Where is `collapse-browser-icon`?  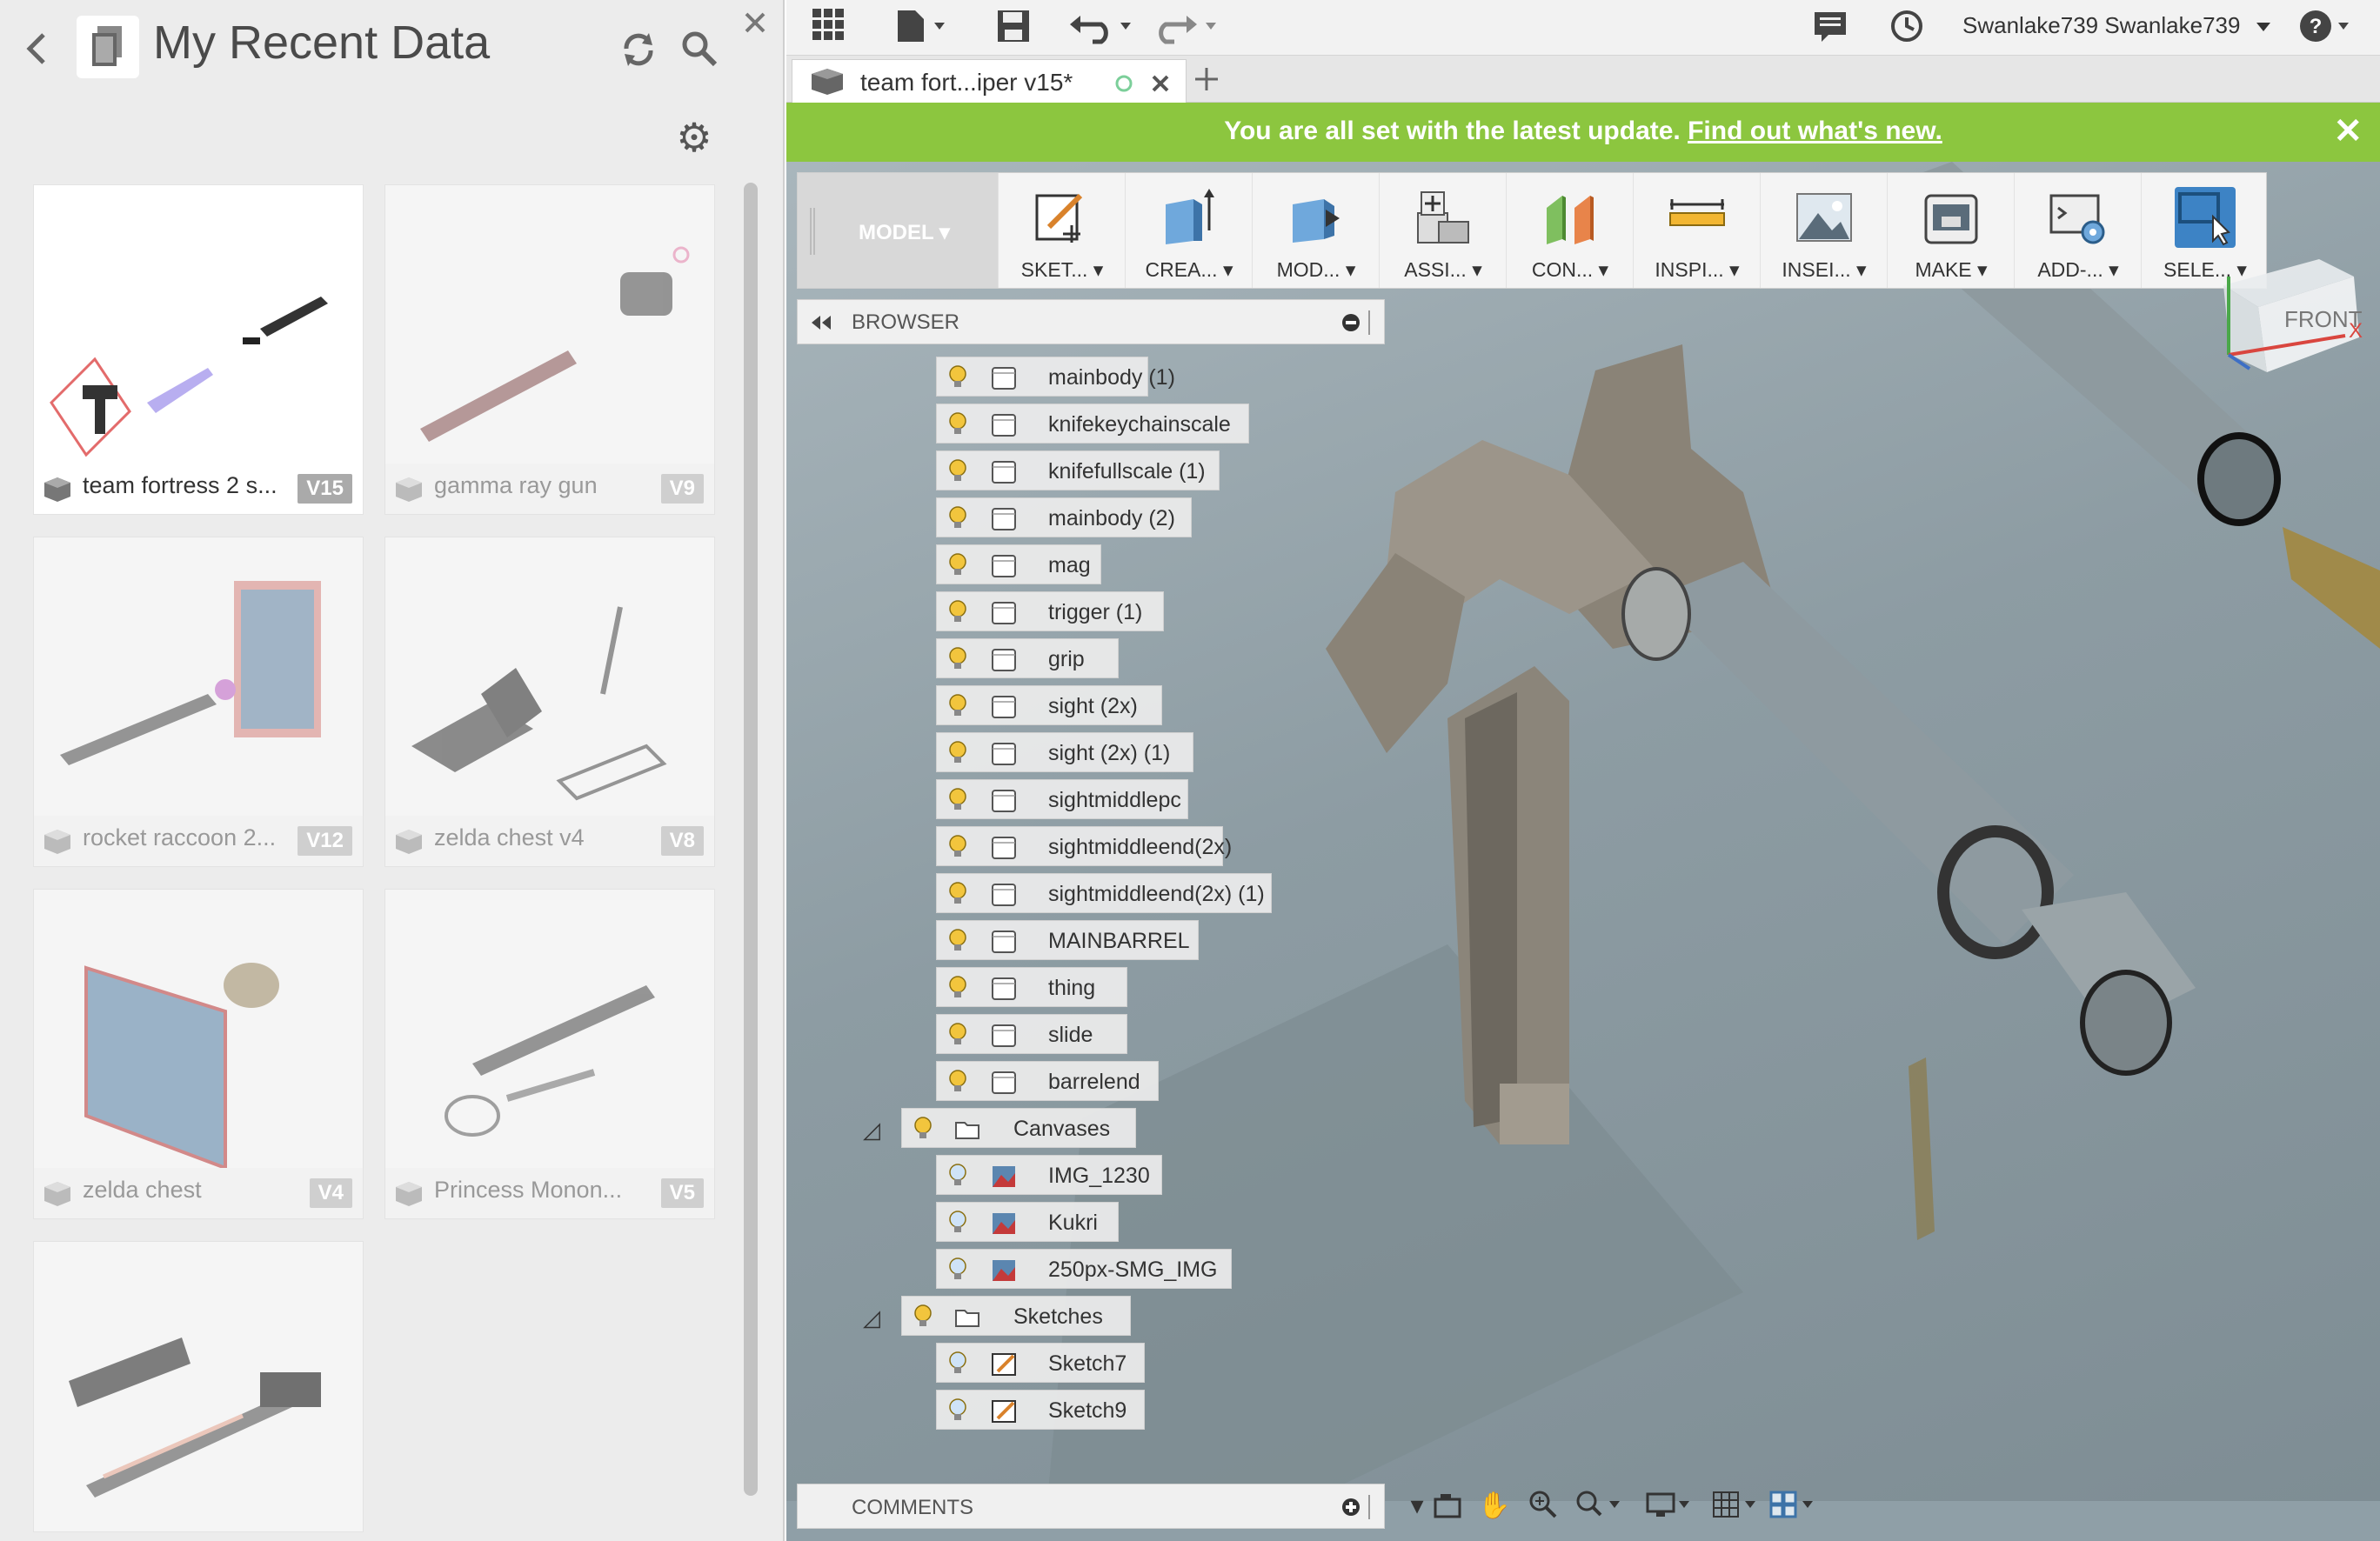 collapse-browser-icon is located at coordinates (821, 322).